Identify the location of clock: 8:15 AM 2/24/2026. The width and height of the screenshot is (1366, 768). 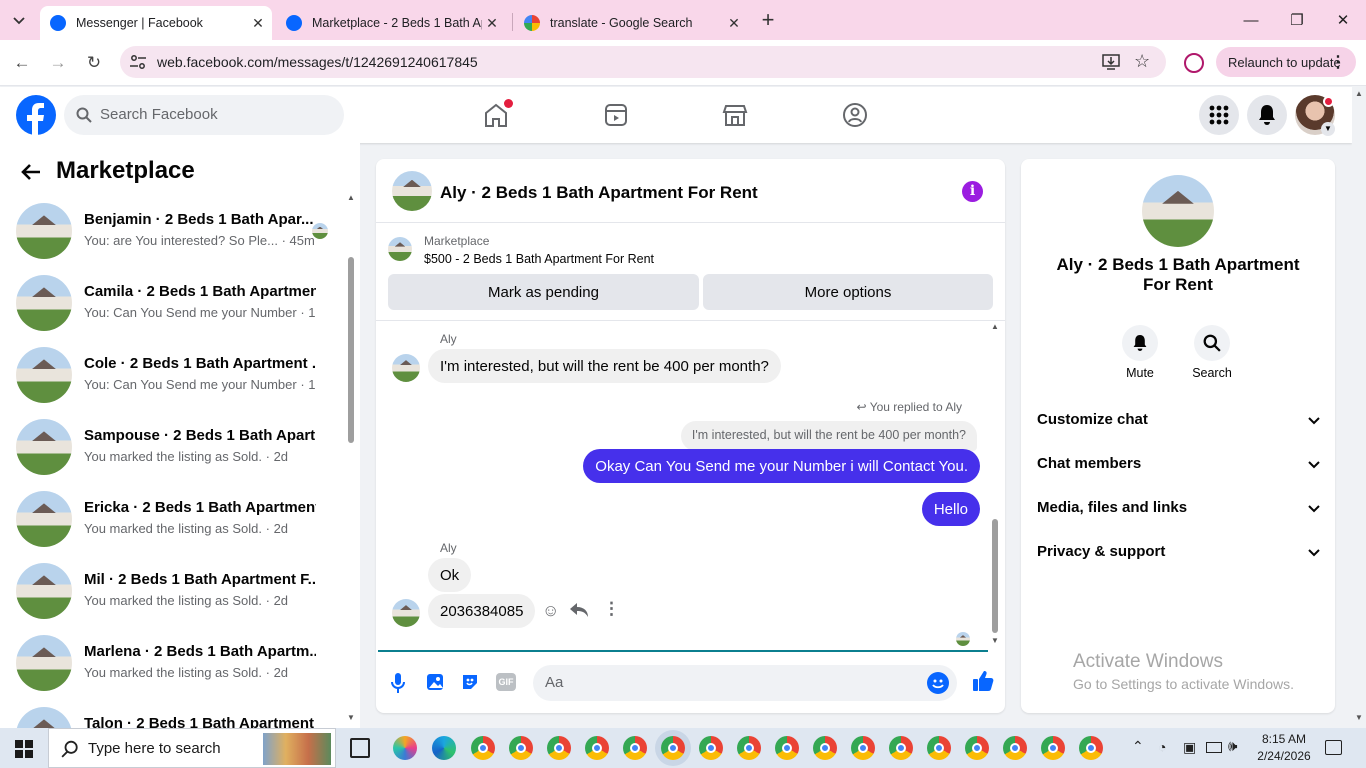
(1284, 748).